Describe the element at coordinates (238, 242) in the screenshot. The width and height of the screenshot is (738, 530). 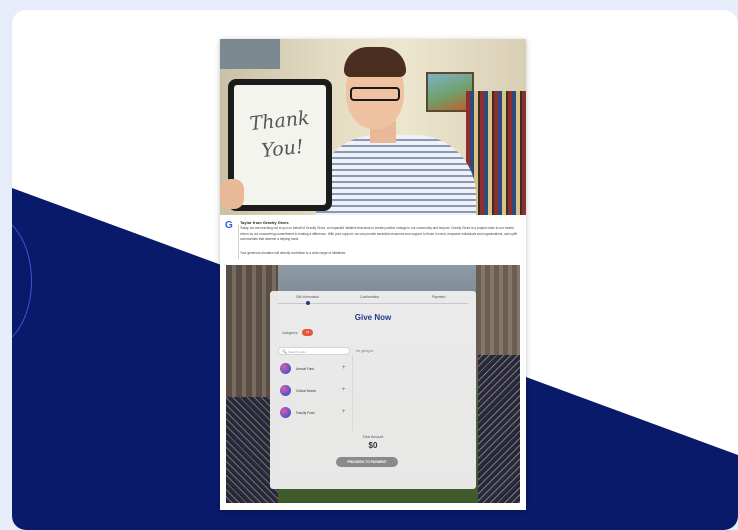
I see `message-divider` at that location.